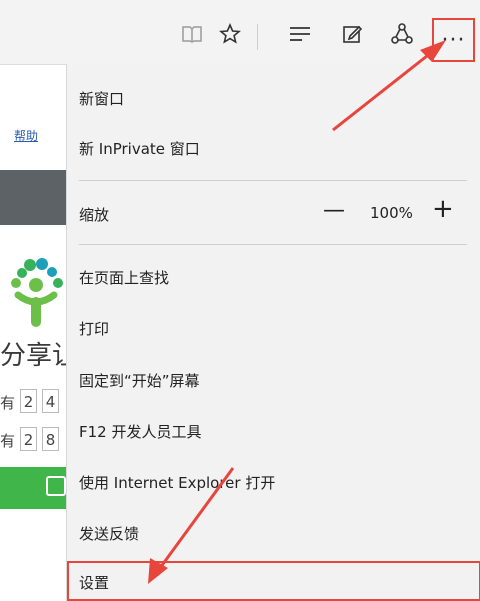 This screenshot has height=601, width=480. I want to click on digit-box: 4, so click(50, 401).